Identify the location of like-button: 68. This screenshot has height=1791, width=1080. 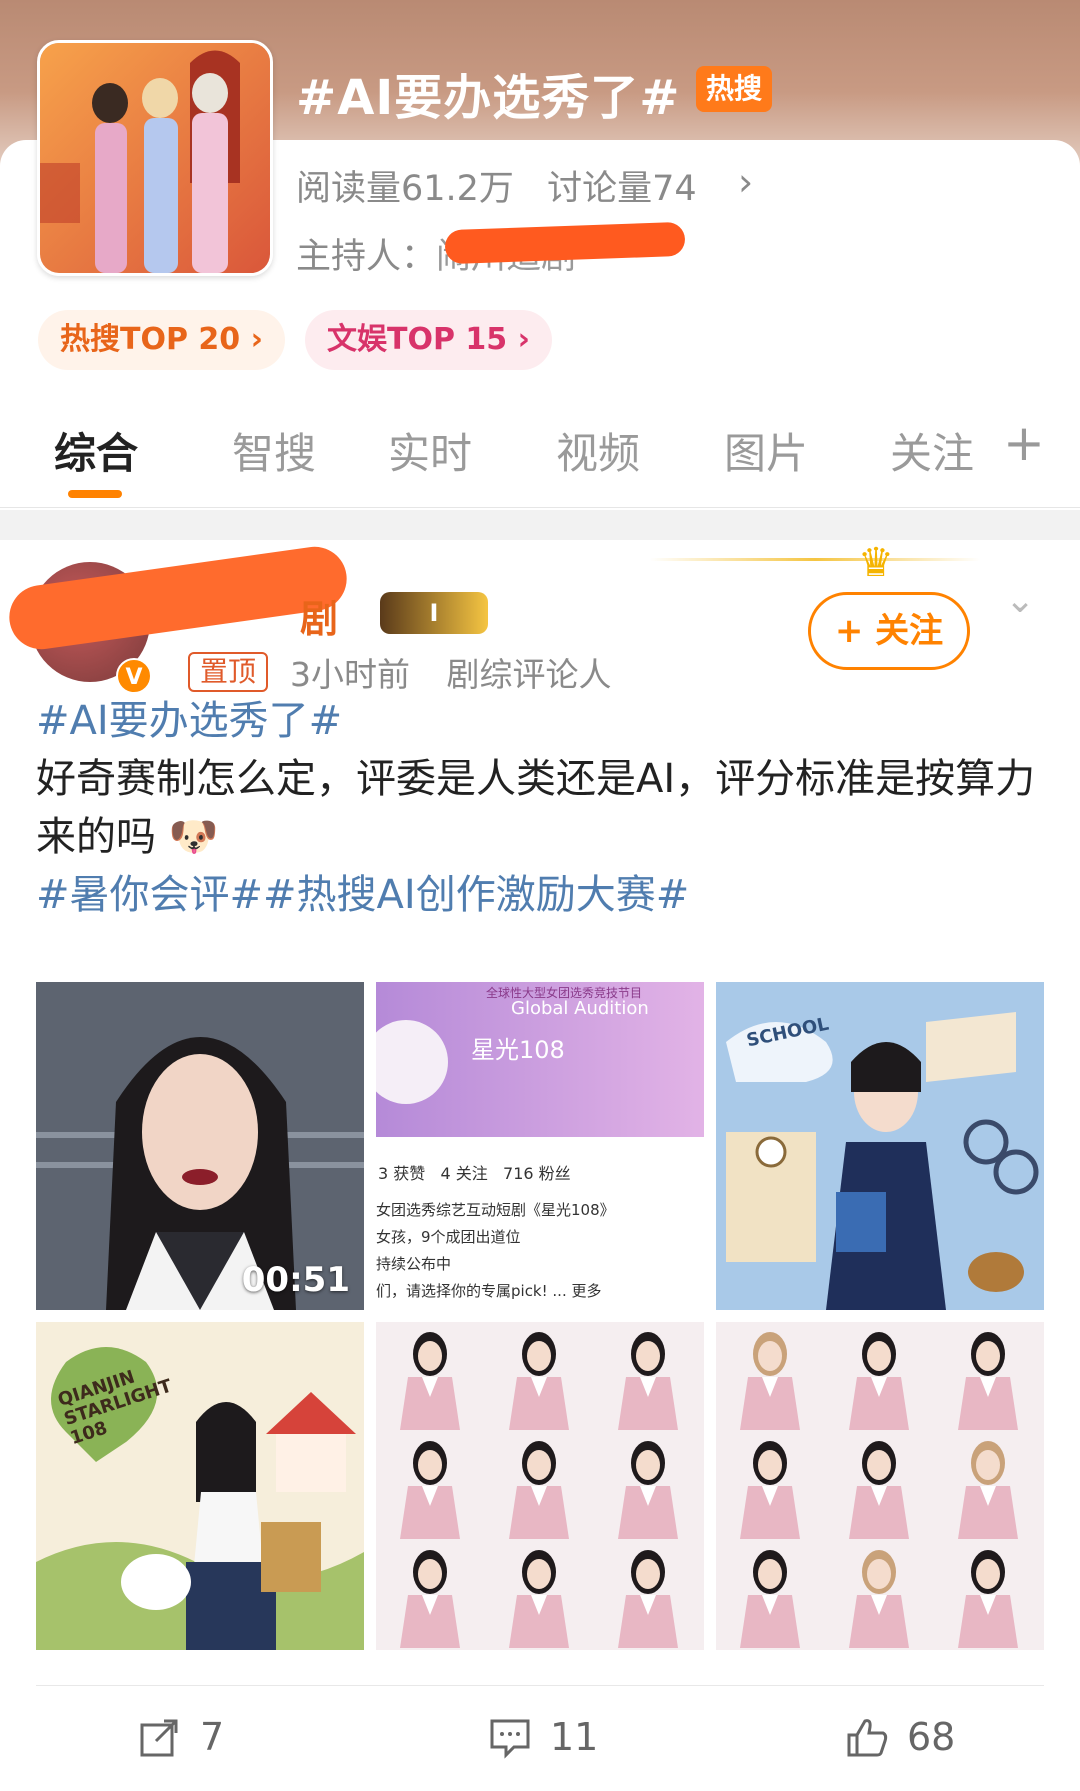
(900, 1737).